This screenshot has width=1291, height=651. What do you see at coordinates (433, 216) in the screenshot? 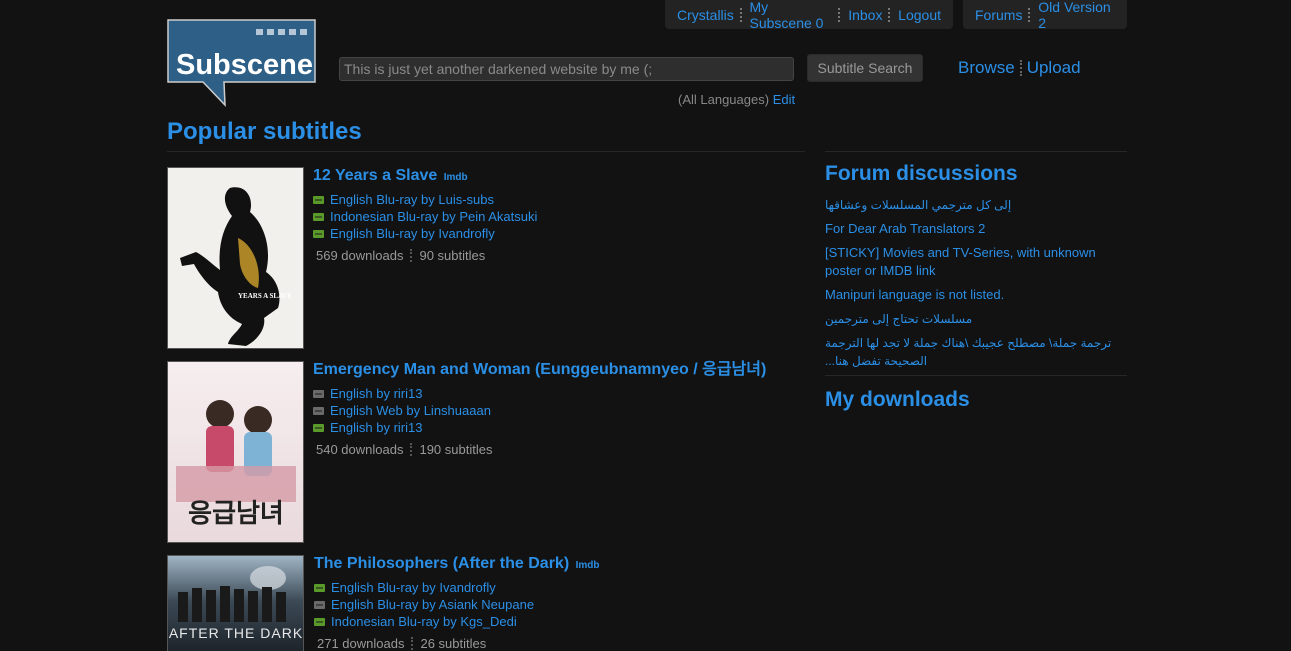
I see `subtitle-link: Indonesian Blu-ray by Pein Akatsuki` at bounding box center [433, 216].